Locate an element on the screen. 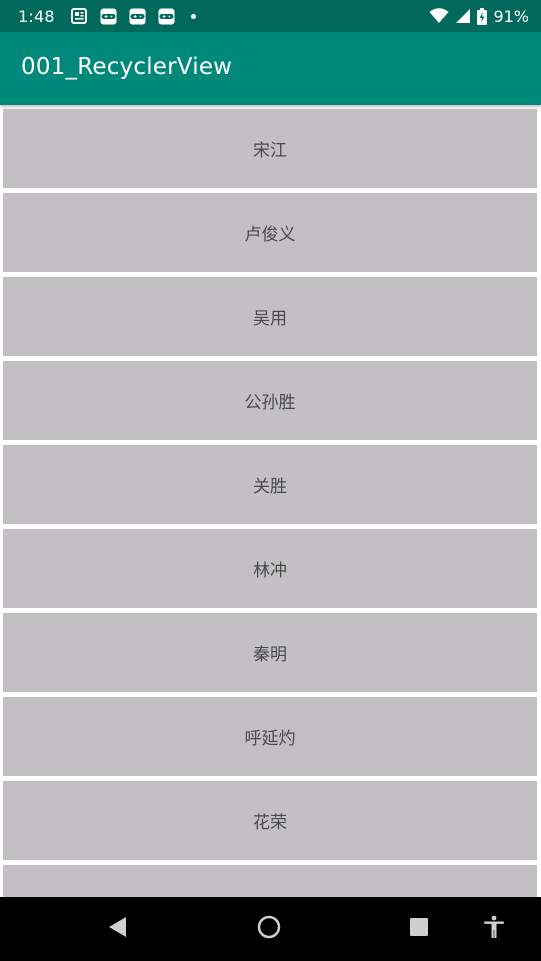  more-notifications-dot-icon is located at coordinates (193, 16).